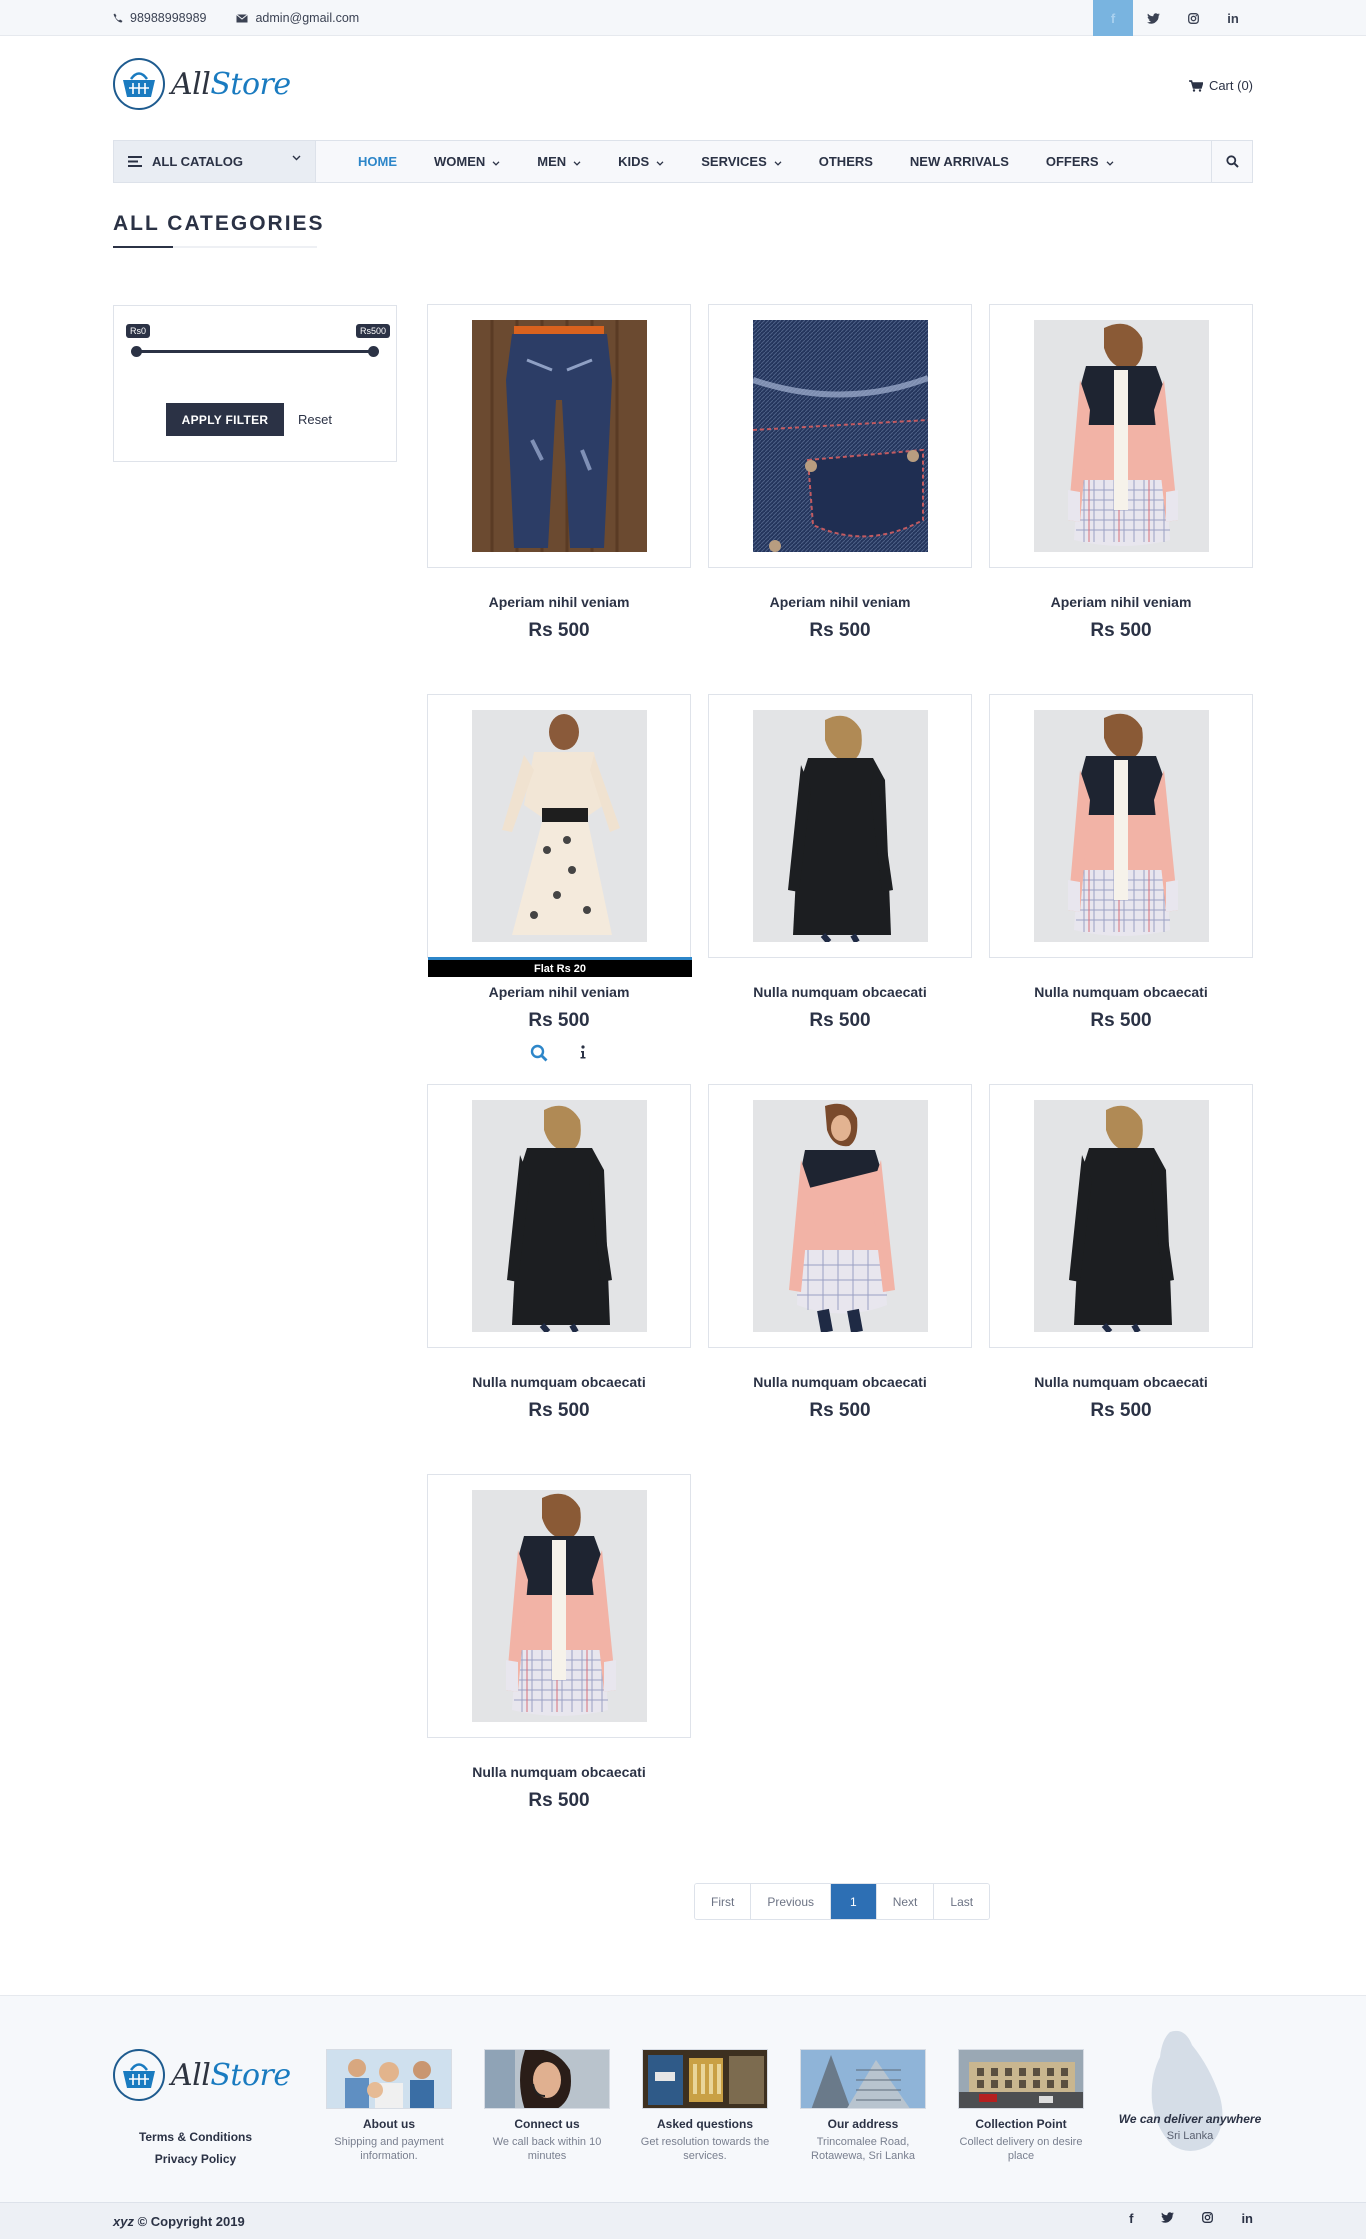 This screenshot has height=2239, width=1366. Describe the element at coordinates (552, 161) in the screenshot. I see `nav-item-label: MEN` at that location.